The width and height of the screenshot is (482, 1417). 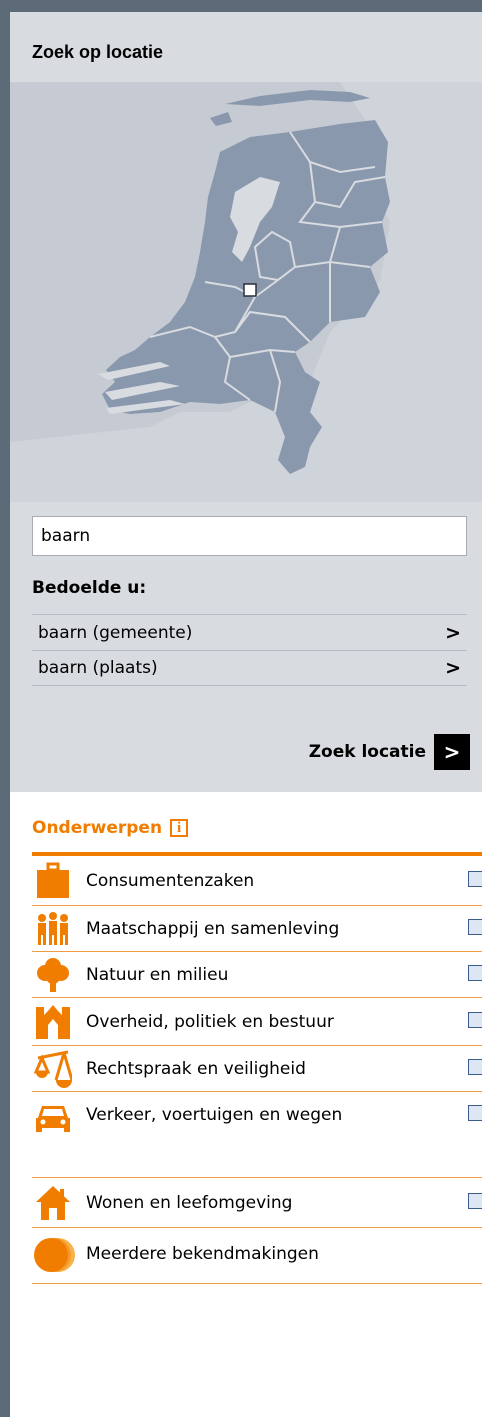 I want to click on topics-title-text: Onderwerpen, so click(x=97, y=828).